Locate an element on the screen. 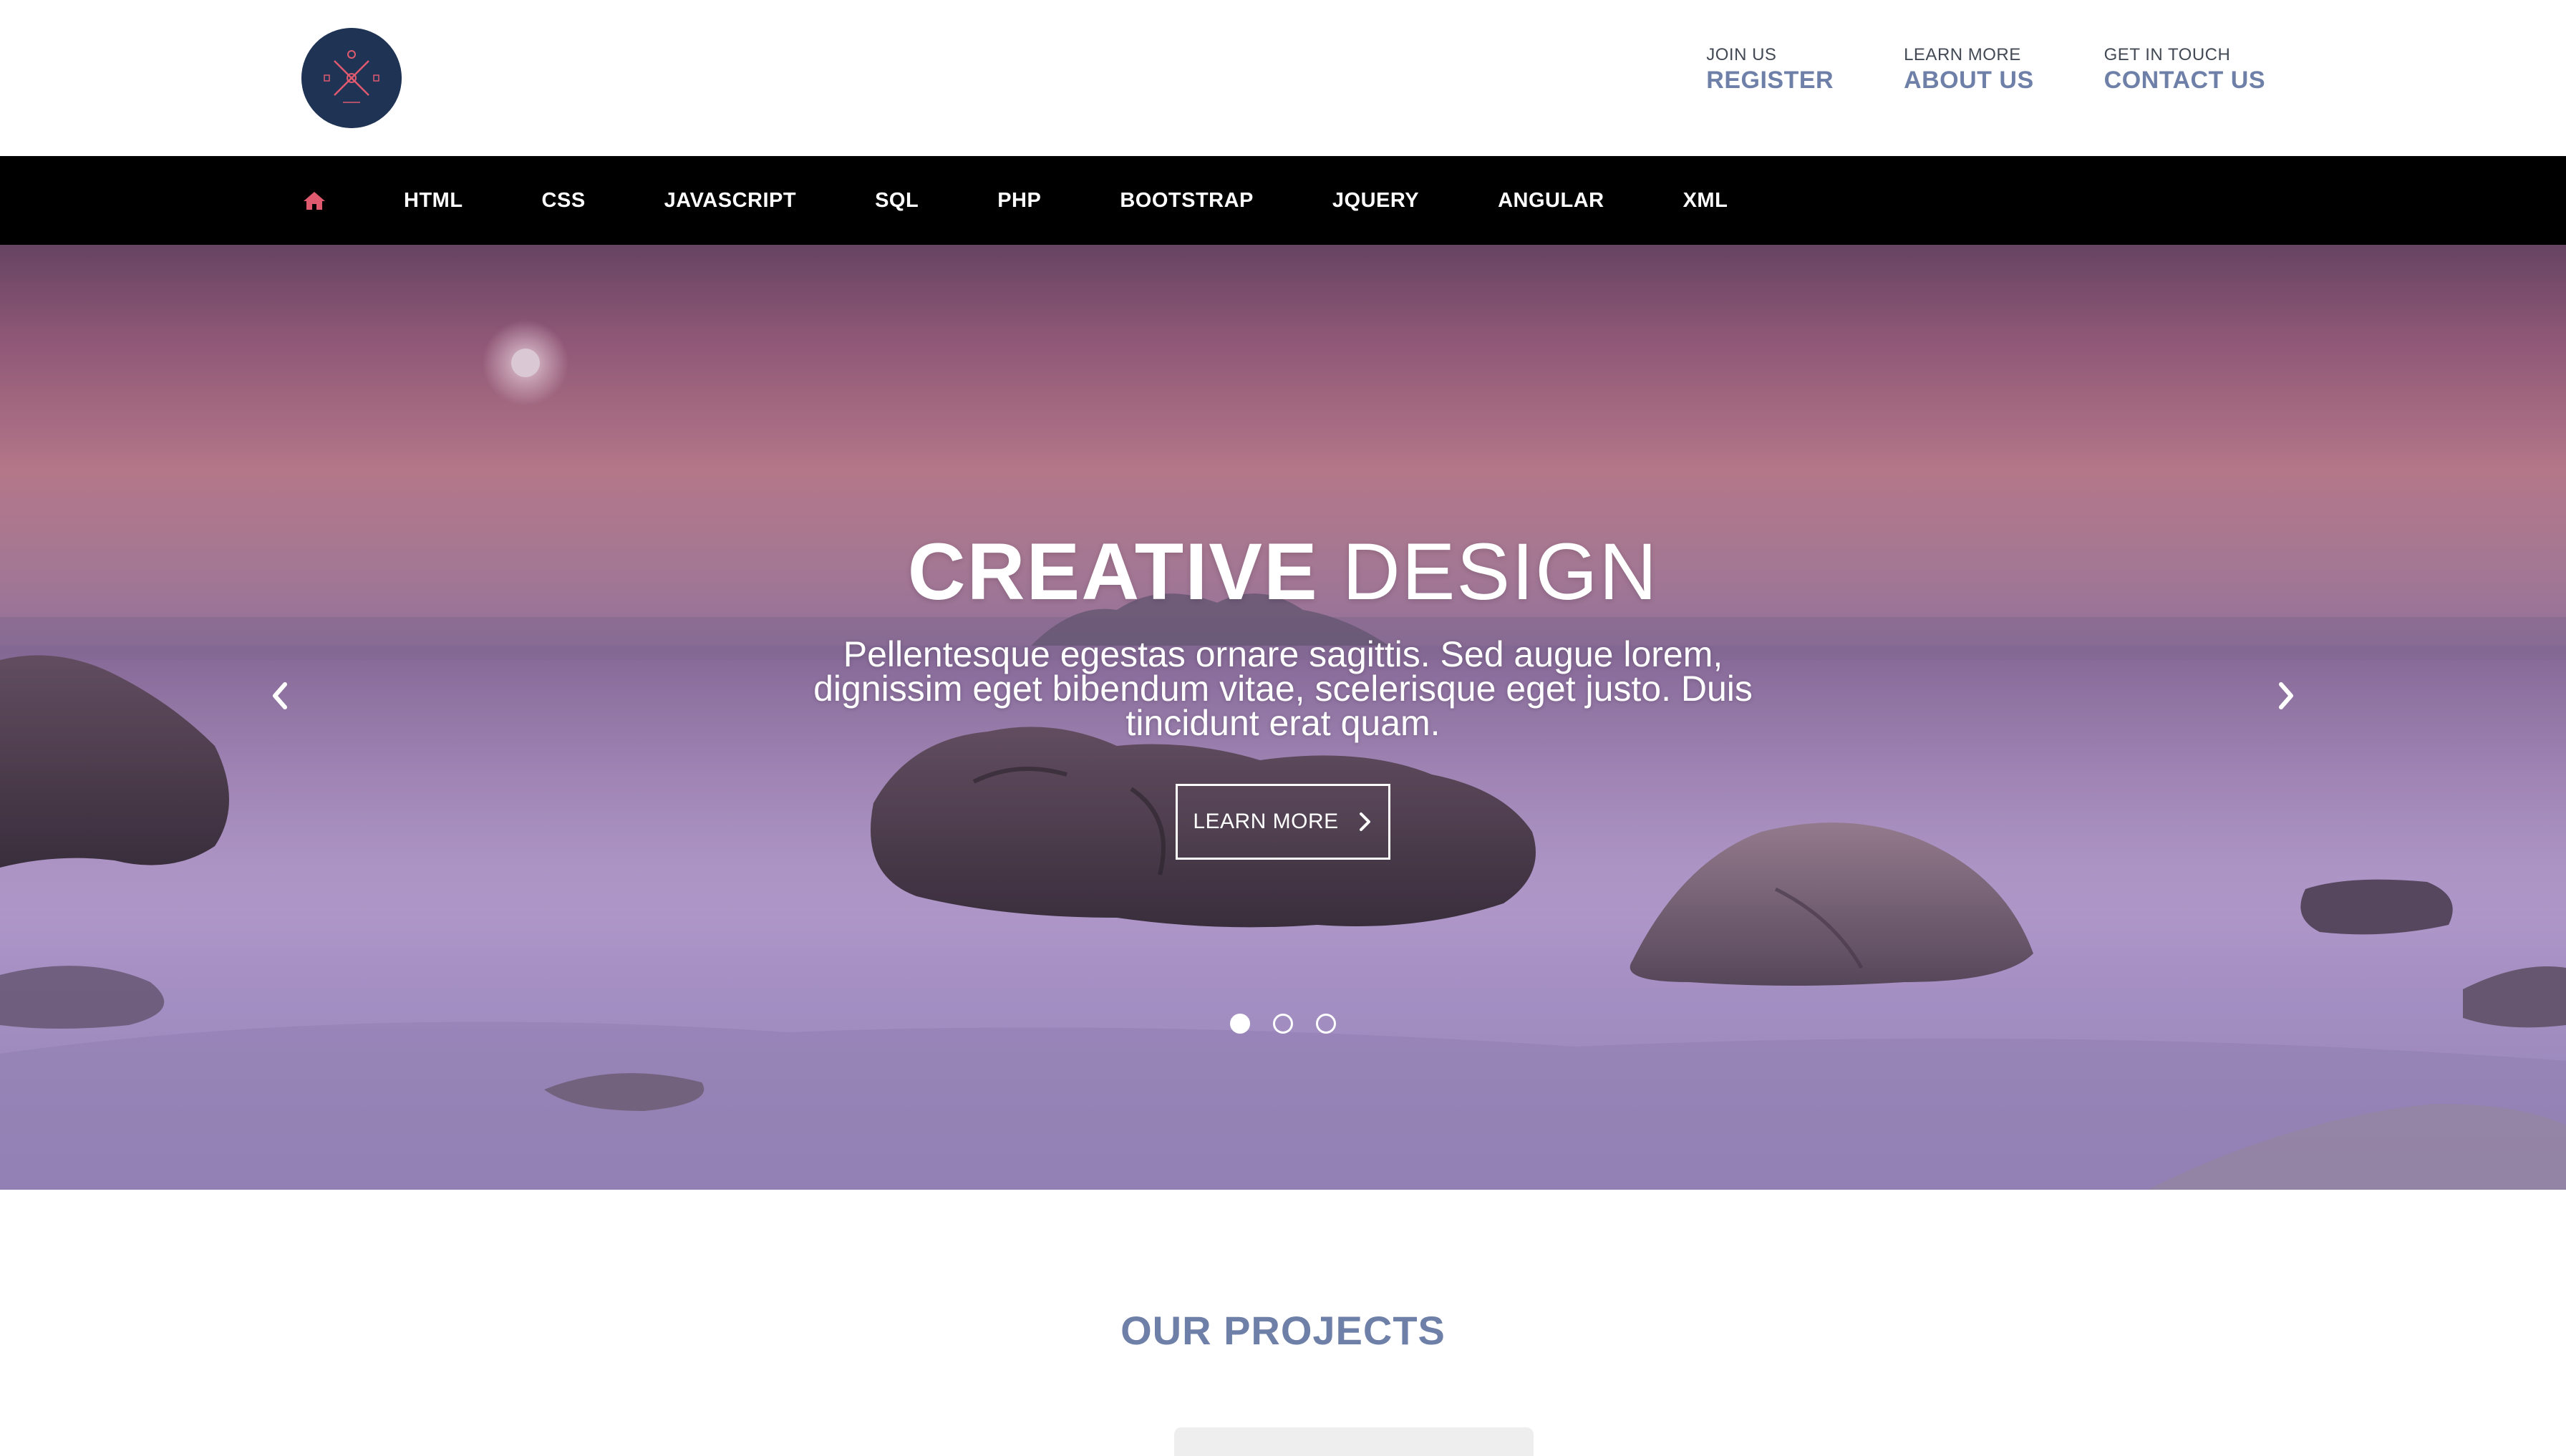 The image size is (2566, 1456). nav-item-jquery: JQUERY is located at coordinates (1375, 201).